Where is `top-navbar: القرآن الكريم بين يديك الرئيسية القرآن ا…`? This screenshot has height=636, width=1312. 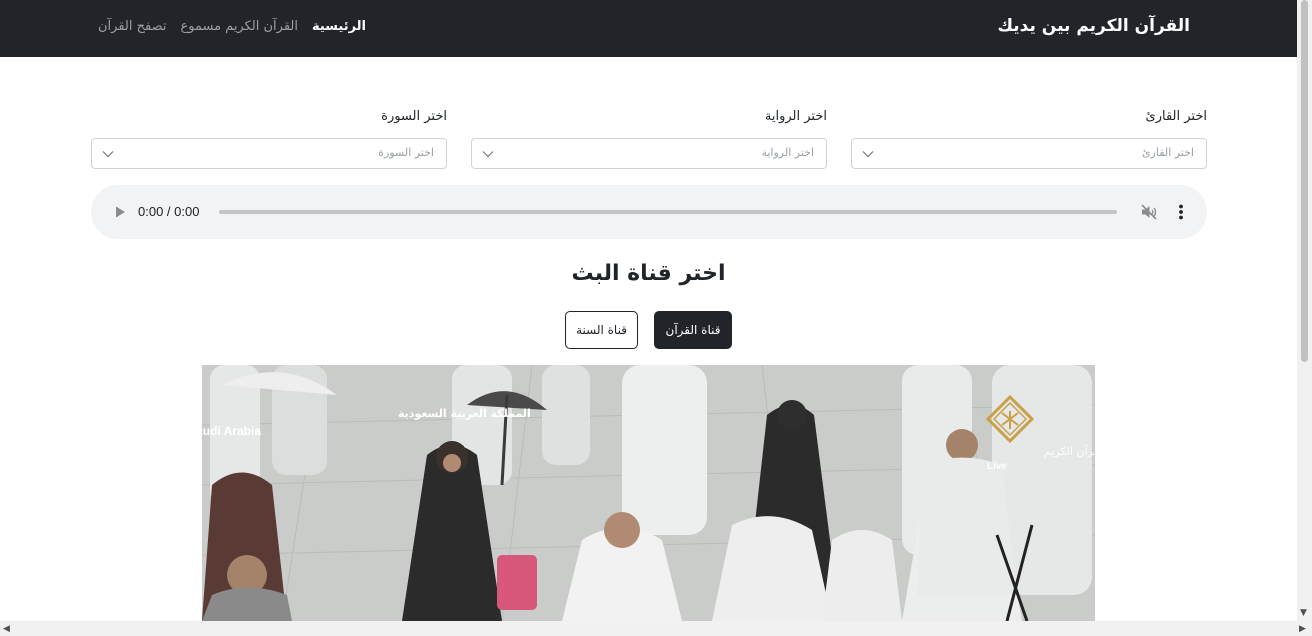 top-navbar: القرآن الكريم بين يديك الرئيسية القرآن ا… is located at coordinates (648, 28).